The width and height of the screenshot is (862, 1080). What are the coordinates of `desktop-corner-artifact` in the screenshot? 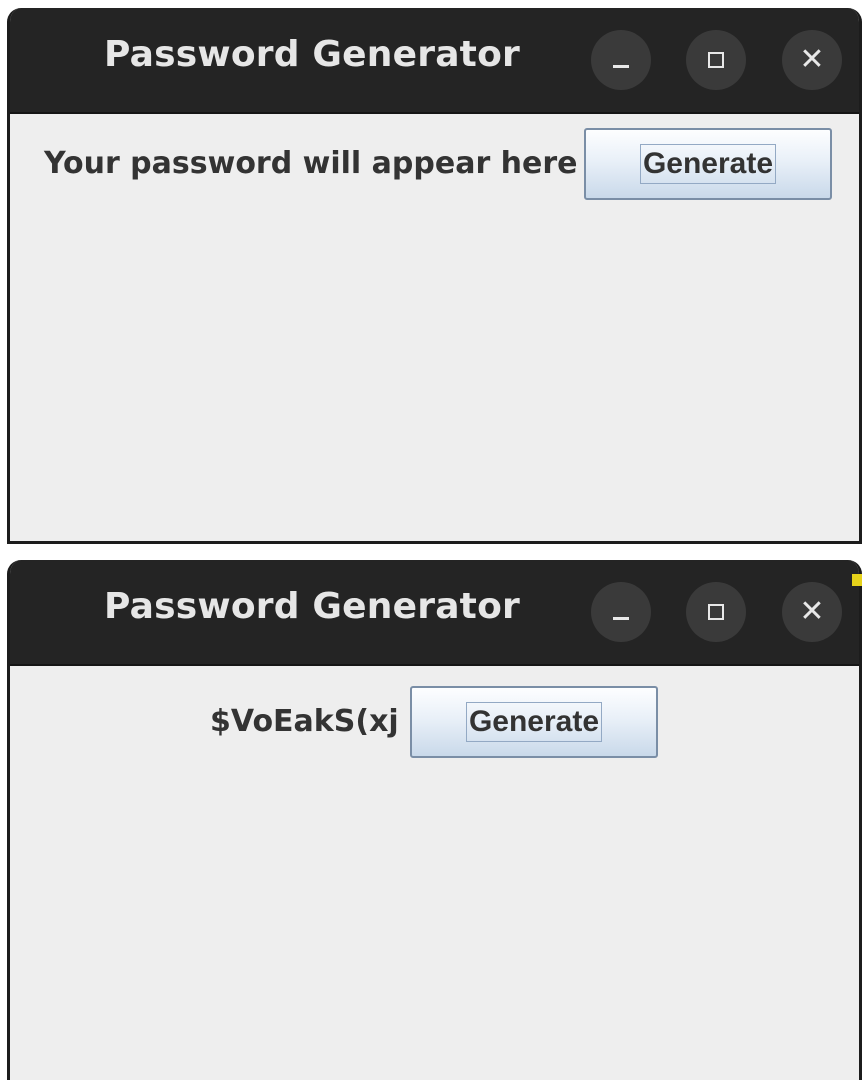 It's located at (857, 580).